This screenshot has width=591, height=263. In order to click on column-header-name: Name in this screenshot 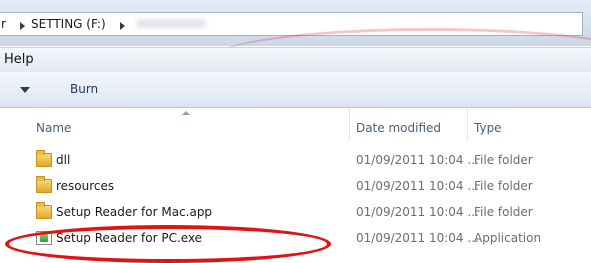, I will do `click(53, 128)`.